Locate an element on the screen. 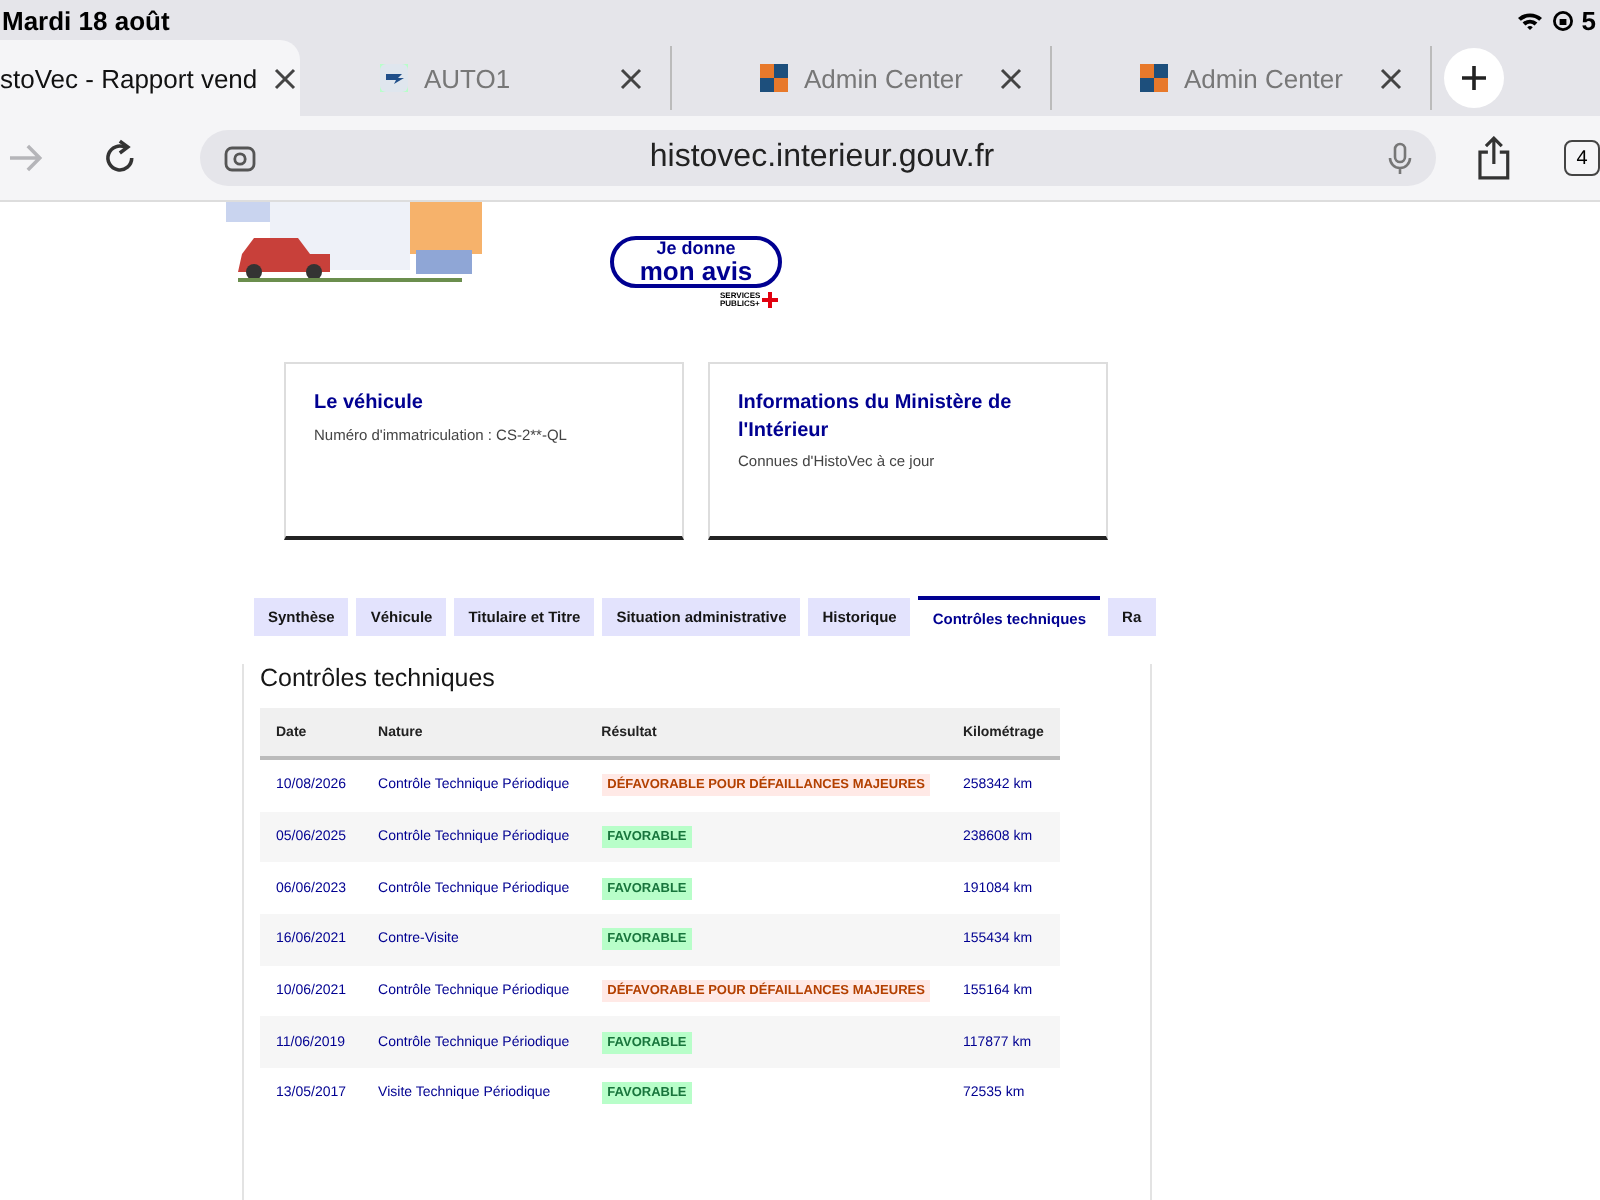 Image resolution: width=1600 pixels, height=1200 pixels. share-icon is located at coordinates (1494, 158).